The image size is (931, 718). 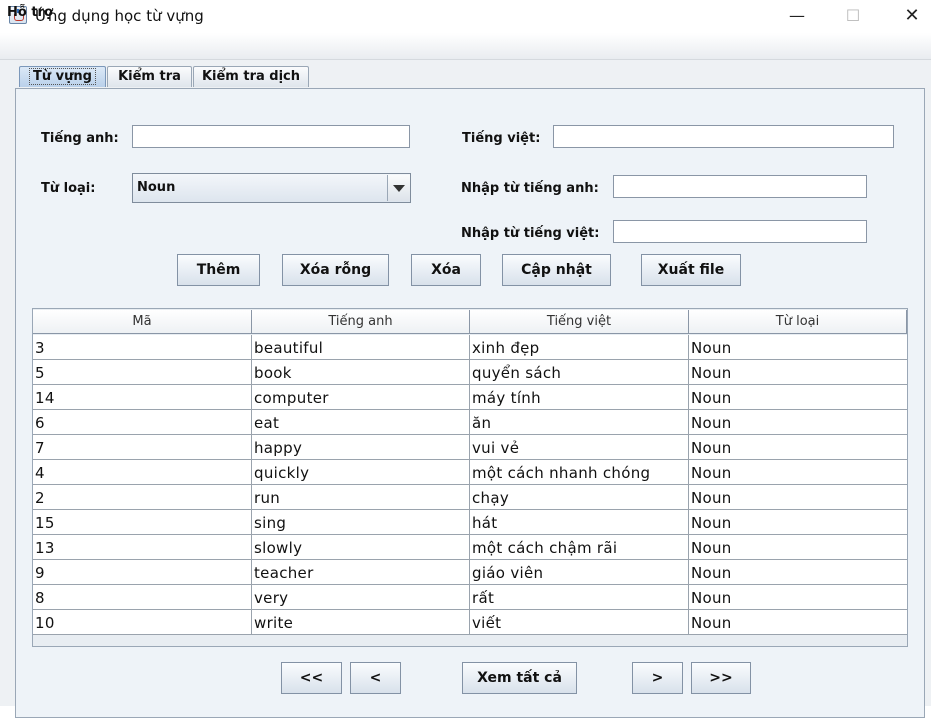 I want to click on cell-english: computer, so click(x=361, y=397).